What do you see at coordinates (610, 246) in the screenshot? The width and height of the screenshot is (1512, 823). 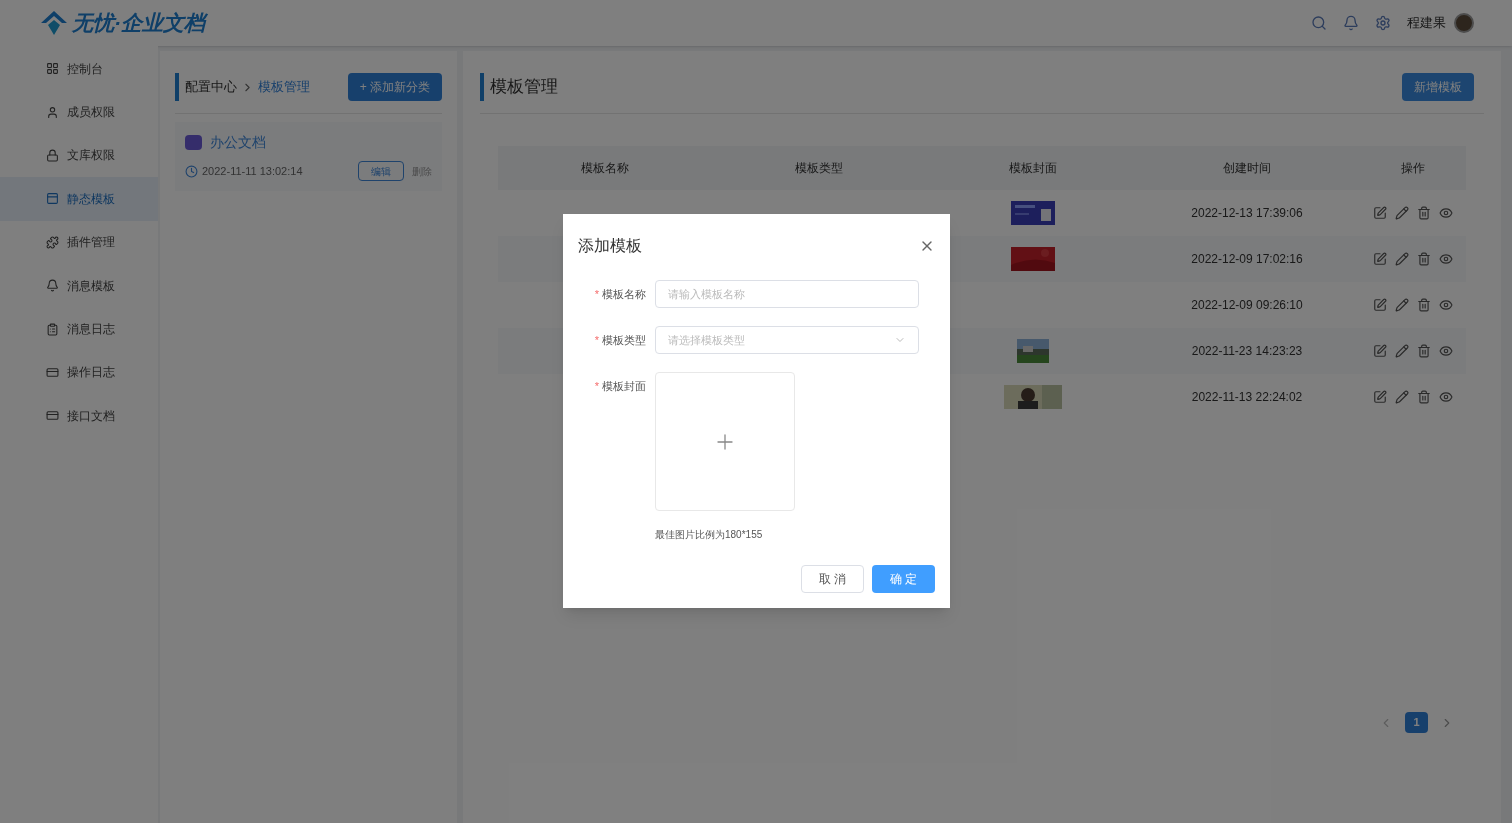 I see `dialog-title: 添加模板` at bounding box center [610, 246].